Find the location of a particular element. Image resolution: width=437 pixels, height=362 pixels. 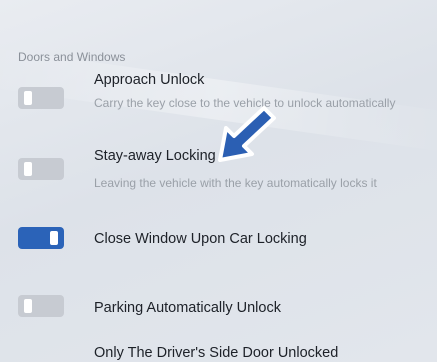

close-window-toggle is located at coordinates (41, 238).